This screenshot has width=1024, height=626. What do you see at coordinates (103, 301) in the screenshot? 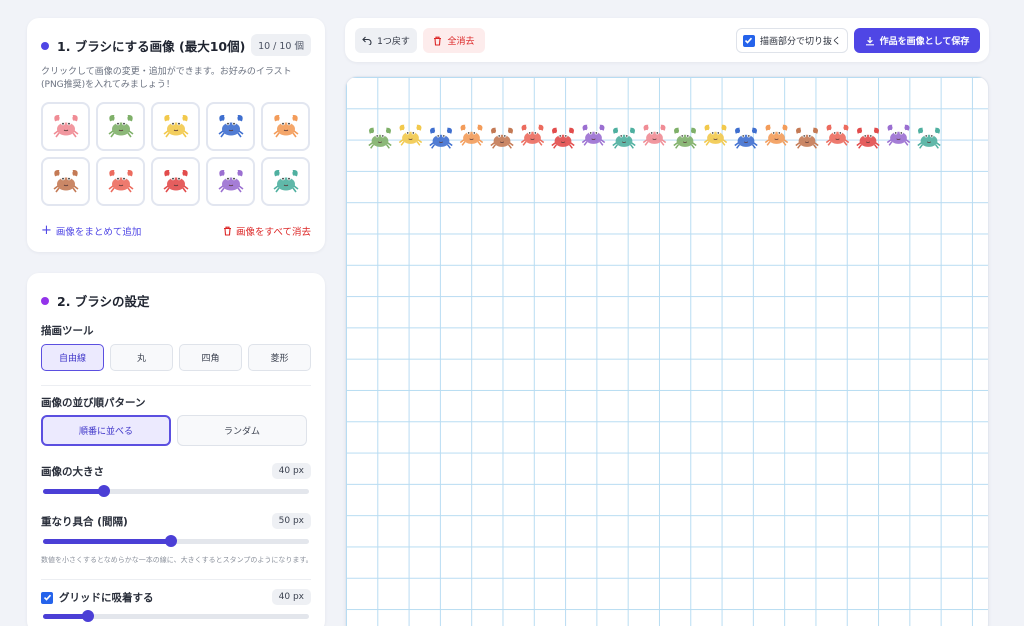
I see `settings-panel-title: 2. ブラシの設定` at bounding box center [103, 301].